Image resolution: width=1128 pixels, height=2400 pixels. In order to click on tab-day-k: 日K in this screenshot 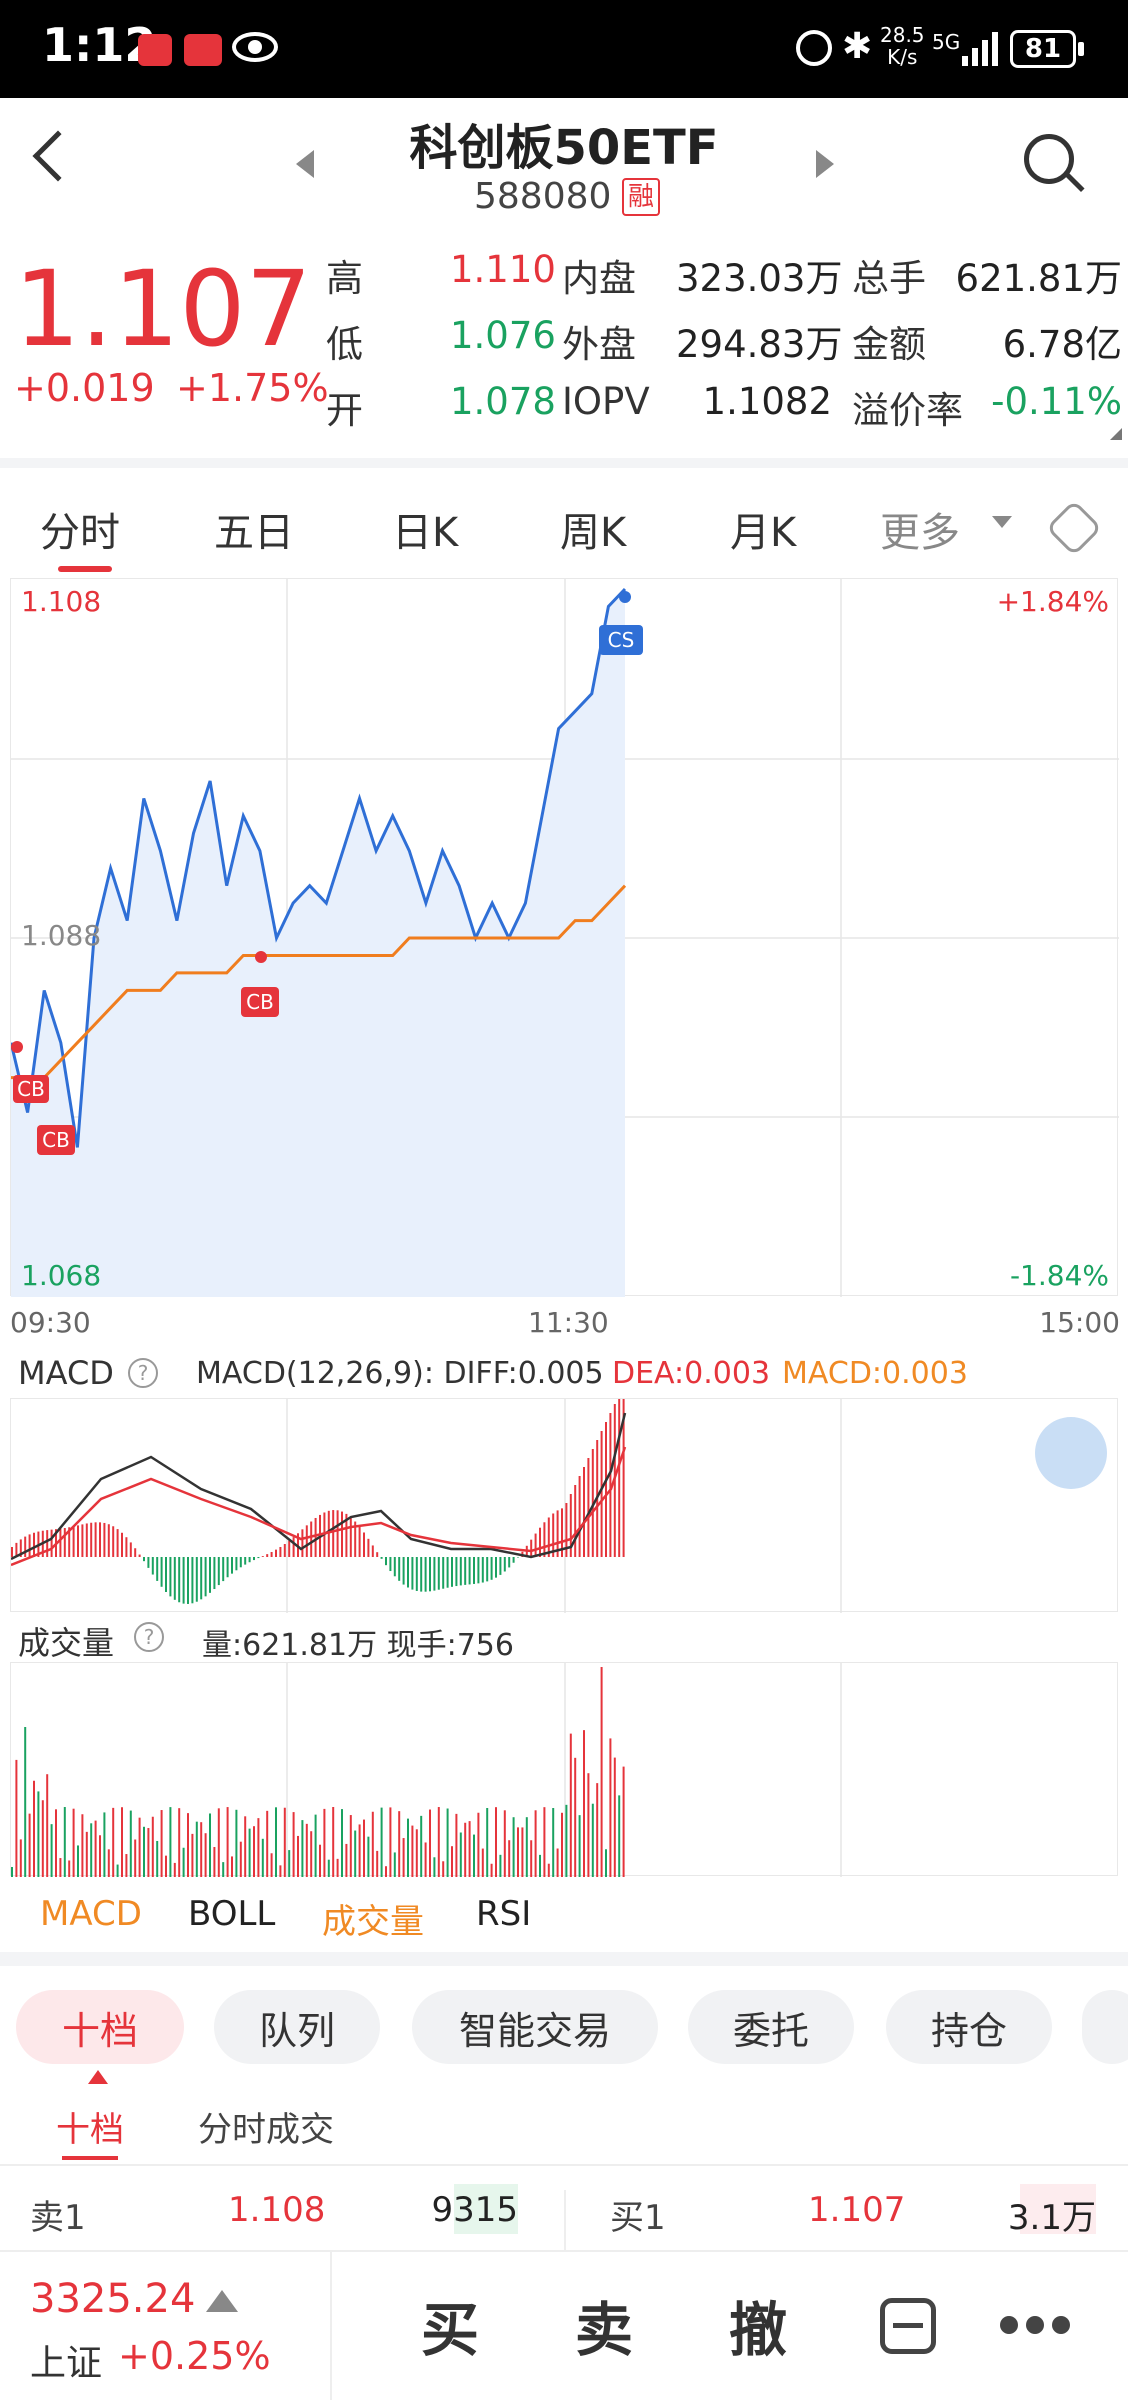, I will do `click(425, 529)`.